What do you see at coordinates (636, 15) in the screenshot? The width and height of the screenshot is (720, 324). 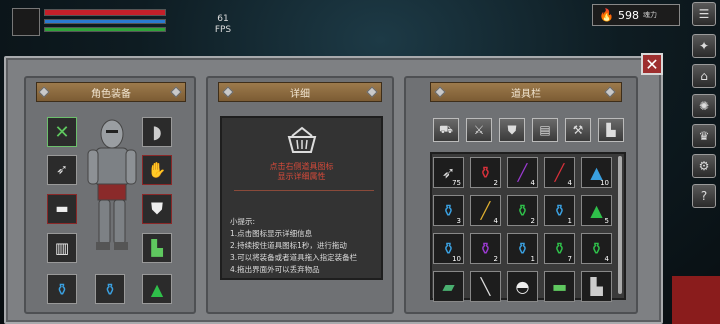 I see `soul-counter: 🔥 598 魂力` at bounding box center [636, 15].